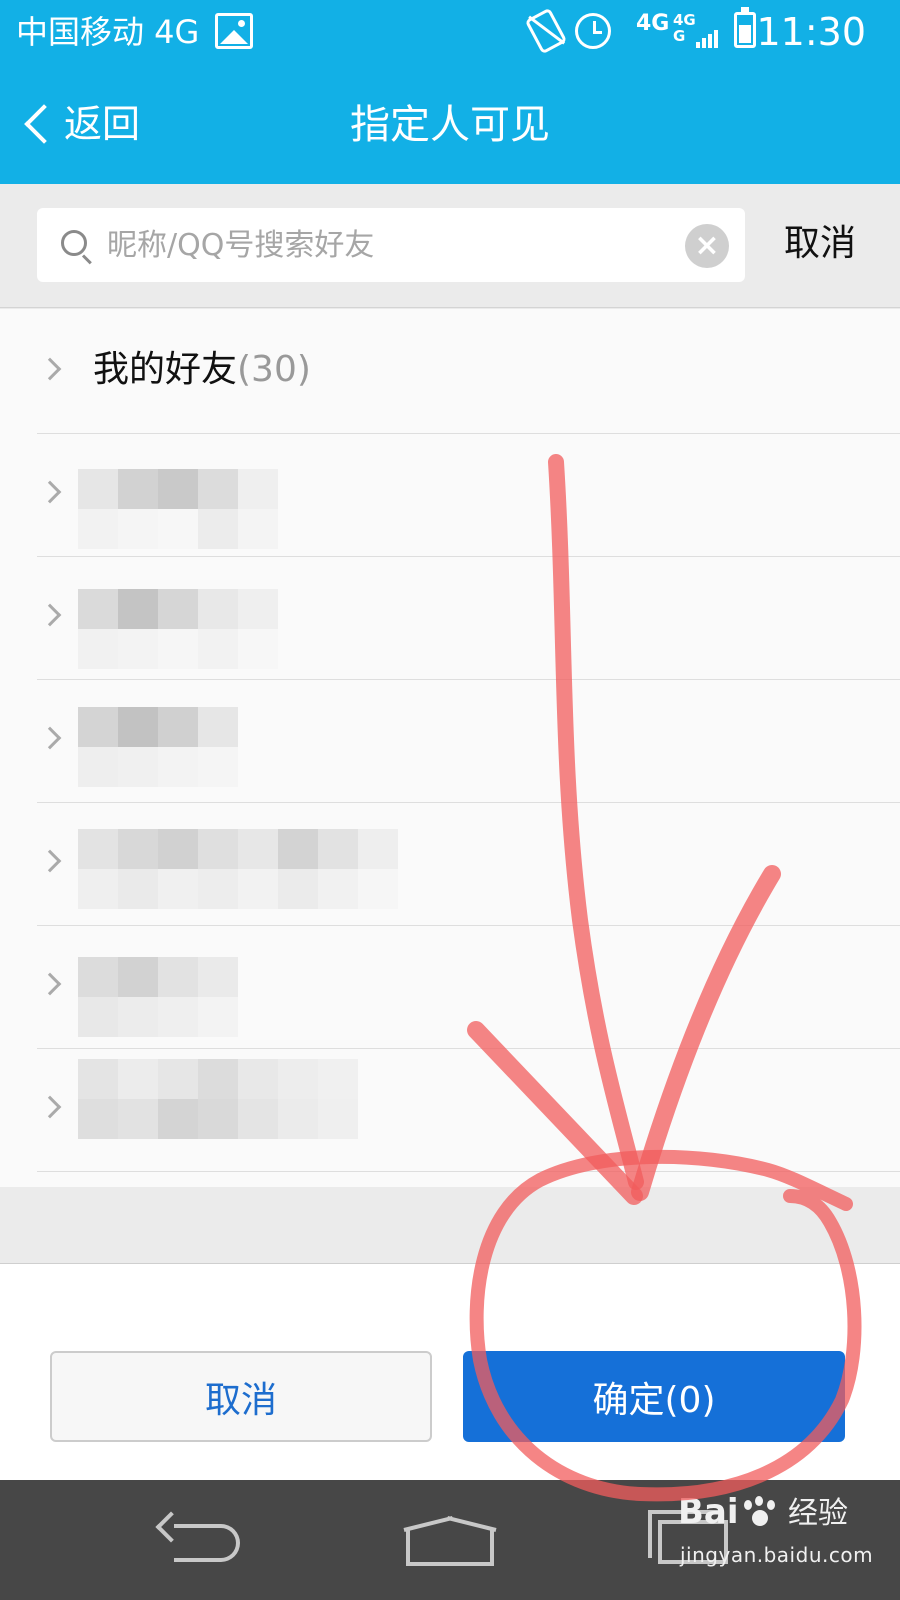 The width and height of the screenshot is (900, 1600). What do you see at coordinates (198, 1539) in the screenshot?
I see `nav-back-icon` at bounding box center [198, 1539].